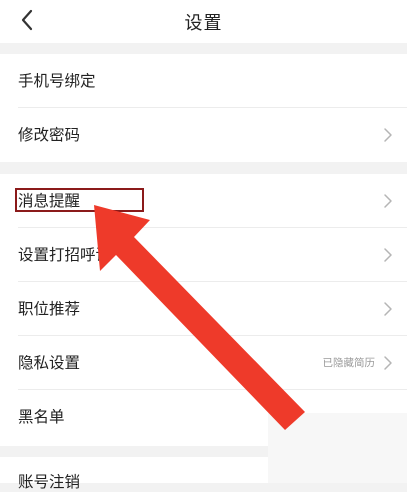  Describe the element at coordinates (79, 200) in the screenshot. I see `annotation-highlight-box` at that location.